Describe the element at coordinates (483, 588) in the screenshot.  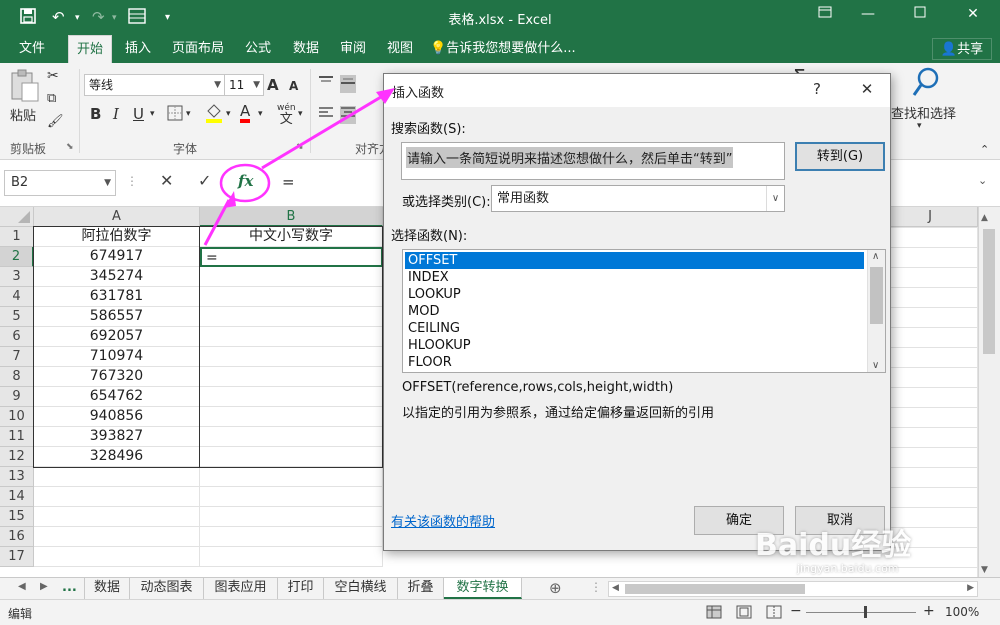
I see `sheet-tab-active: 数字转换` at that location.